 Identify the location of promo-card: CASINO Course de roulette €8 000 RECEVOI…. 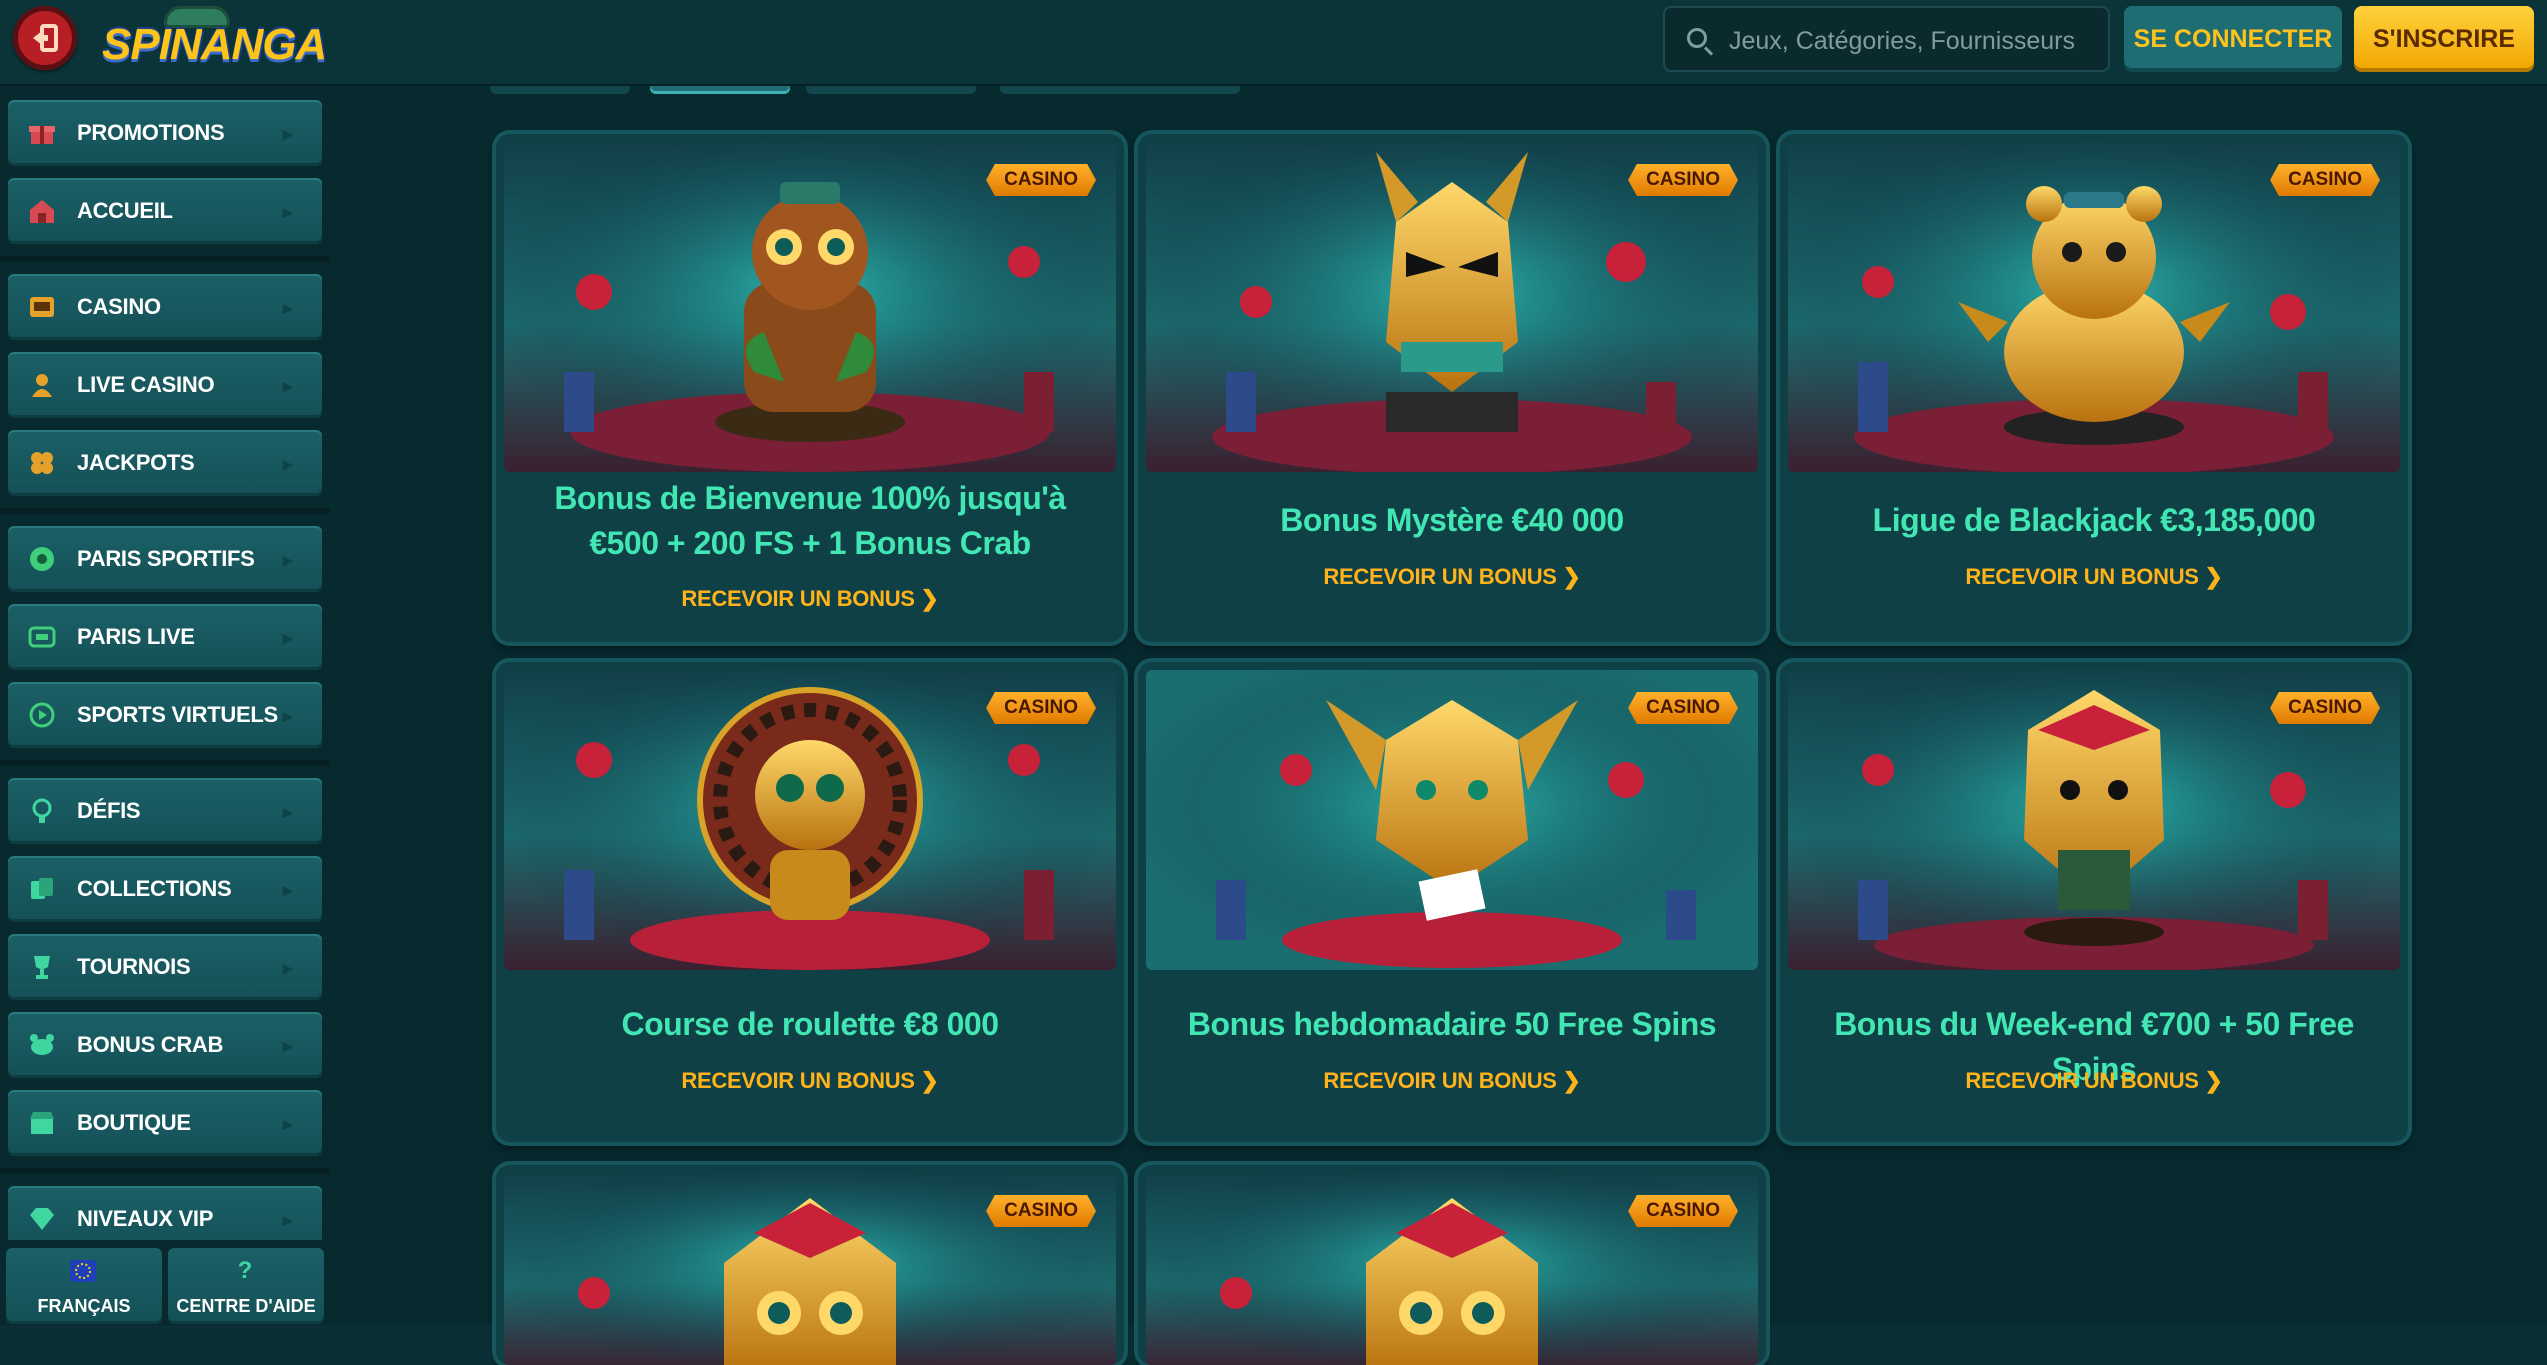
(810, 902).